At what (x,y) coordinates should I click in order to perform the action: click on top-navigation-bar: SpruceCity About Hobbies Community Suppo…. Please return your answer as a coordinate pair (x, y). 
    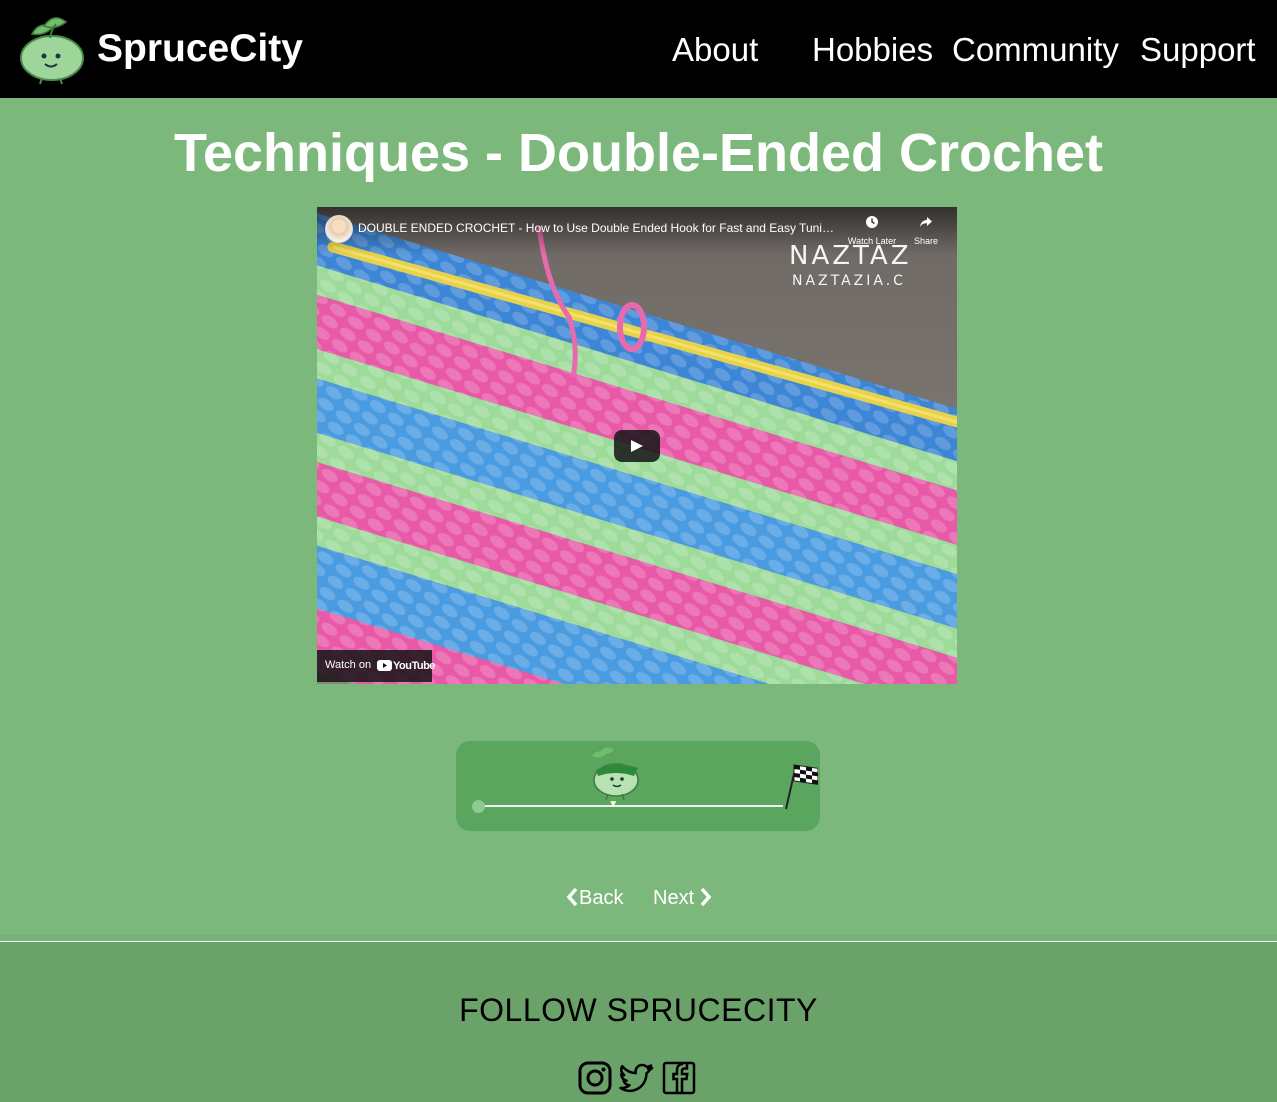
    Looking at the image, I should click on (638, 49).